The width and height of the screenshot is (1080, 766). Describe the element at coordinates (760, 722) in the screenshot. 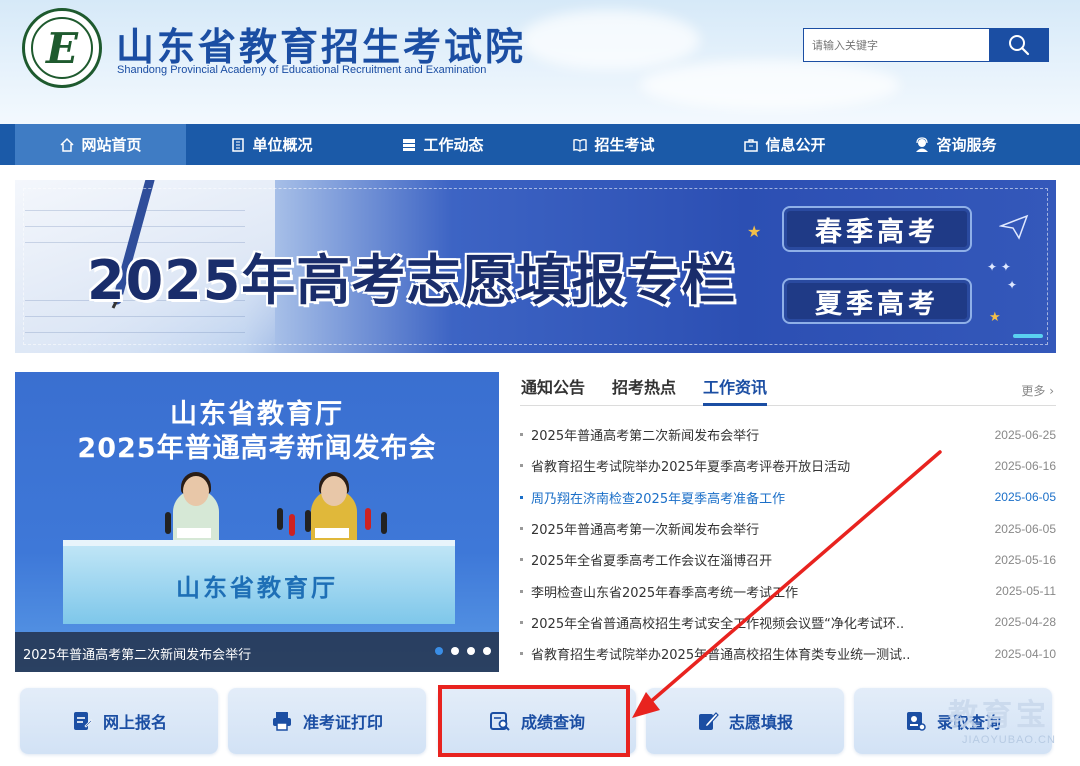

I see `service-label: 志愿填报` at that location.